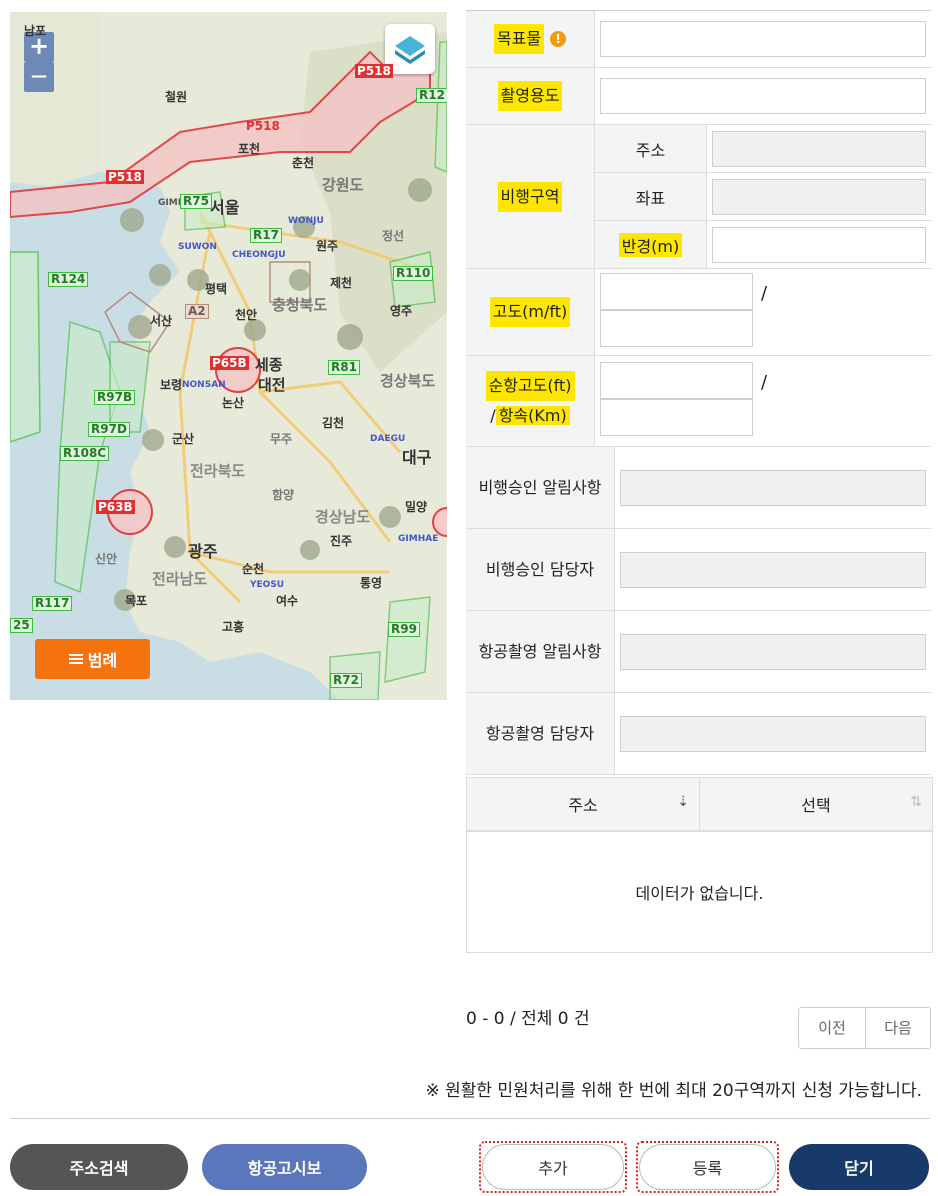 Image resolution: width=938 pixels, height=1196 pixels. Describe the element at coordinates (197, 247) in the screenshot. I see `map-label: SUWON` at that location.